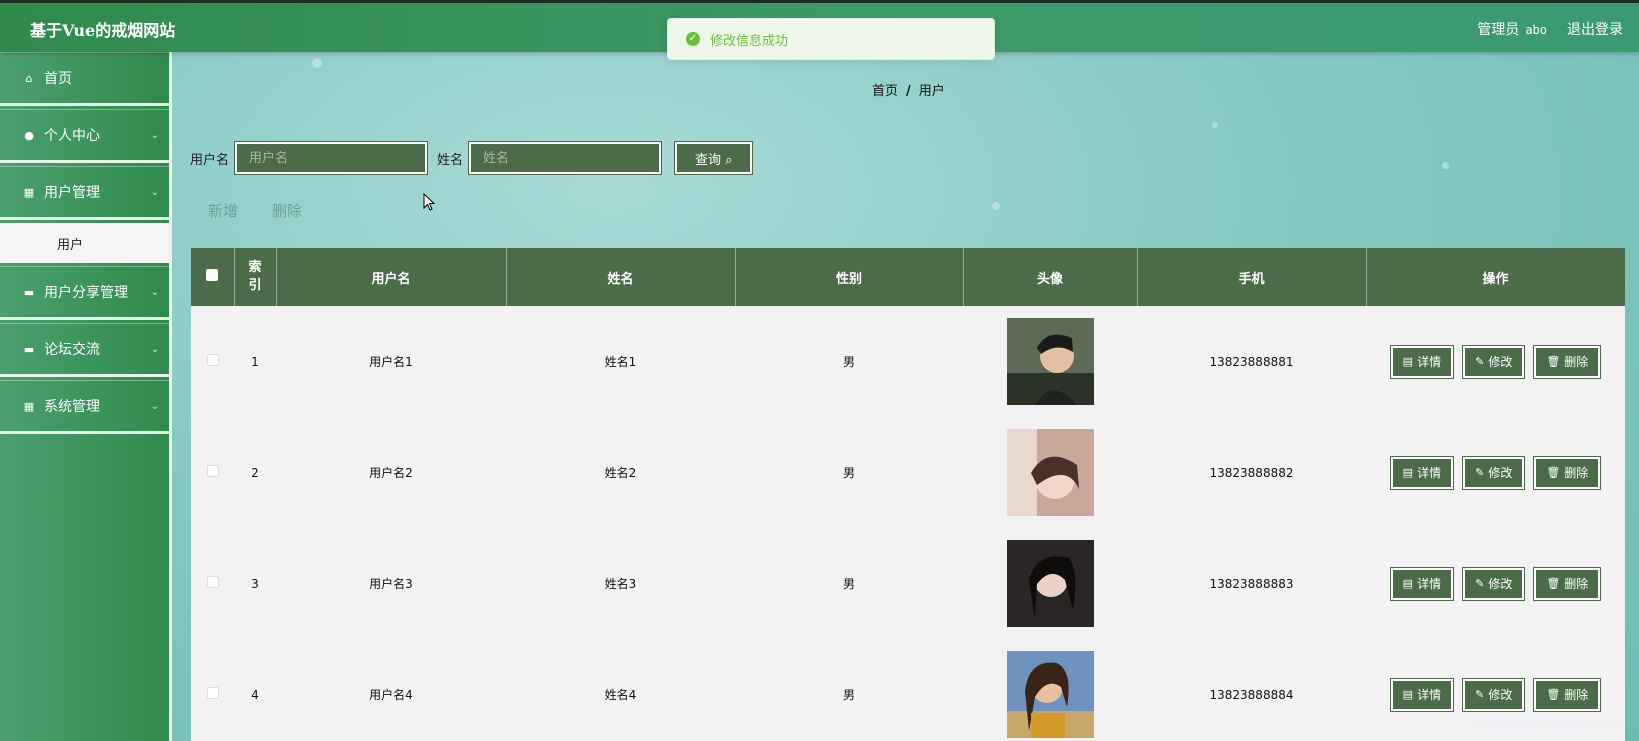 The height and width of the screenshot is (741, 1639). I want to click on home-icon: ⌂, so click(29, 78).